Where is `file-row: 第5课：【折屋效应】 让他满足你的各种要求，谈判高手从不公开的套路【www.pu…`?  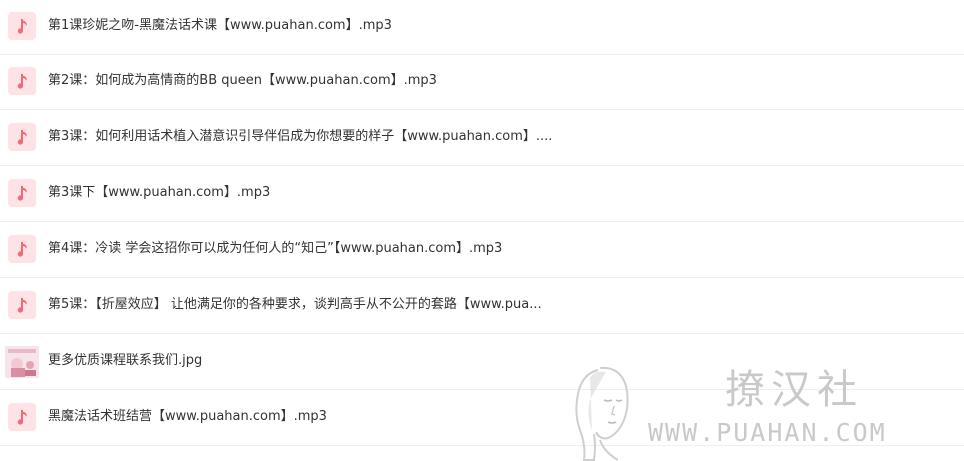
file-row: 第5课：【折屋效应】 让他满足你的各种要求，谈判高手从不公开的套路【www.pu… is located at coordinates (482, 306).